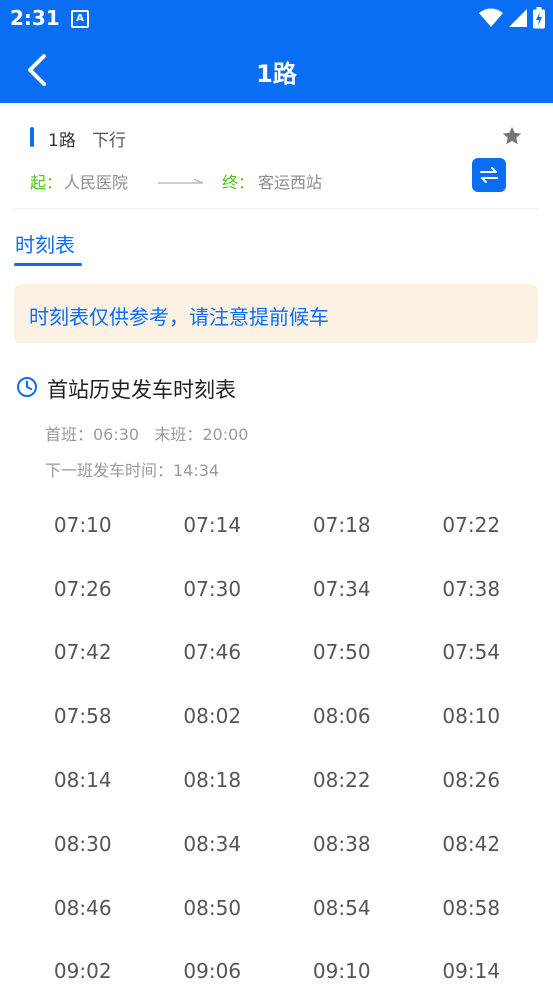 Image resolution: width=553 pixels, height=1003 pixels. I want to click on departure-time: 08:58, so click(471, 907).